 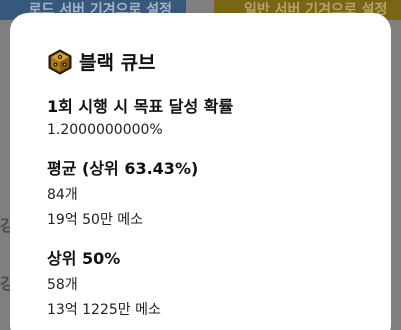 I want to click on section-heading: 상위 50%, so click(x=84, y=258).